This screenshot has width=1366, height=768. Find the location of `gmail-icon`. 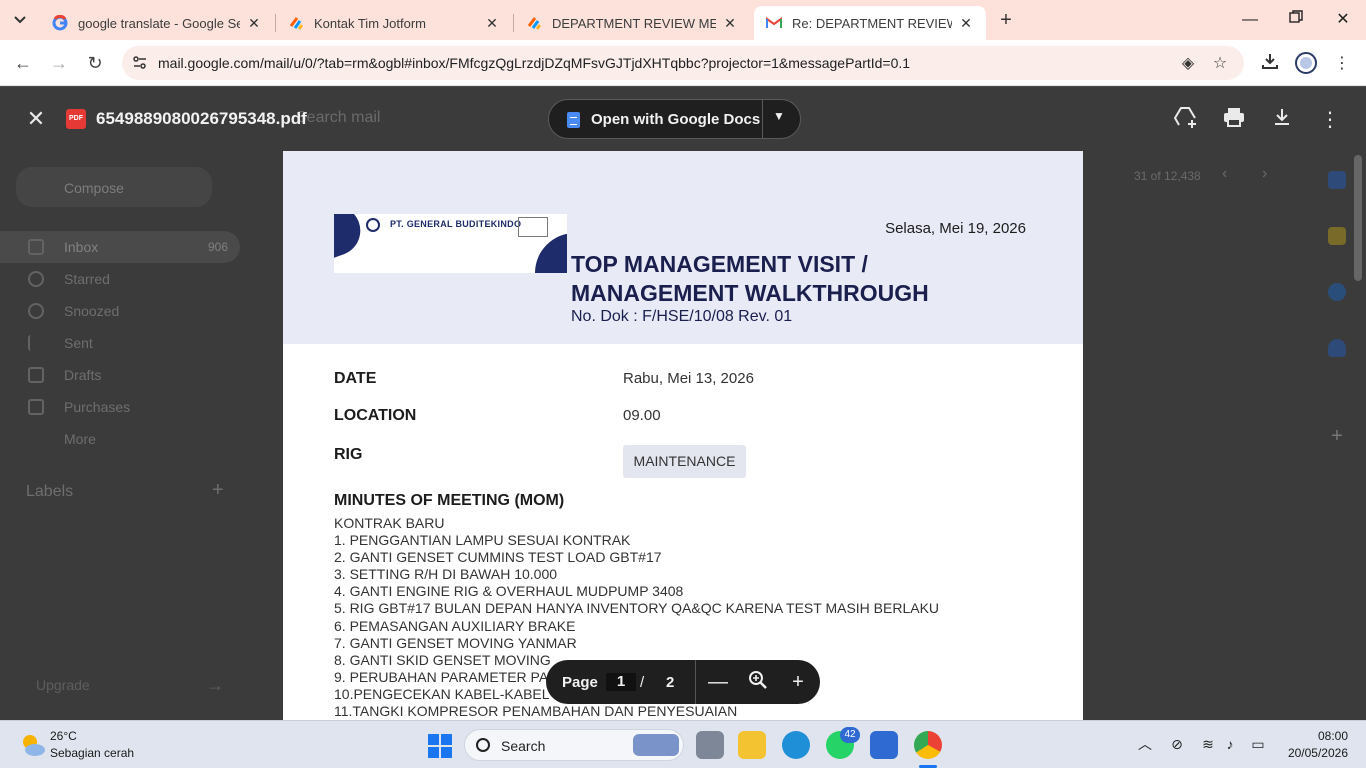

gmail-icon is located at coordinates (774, 23).